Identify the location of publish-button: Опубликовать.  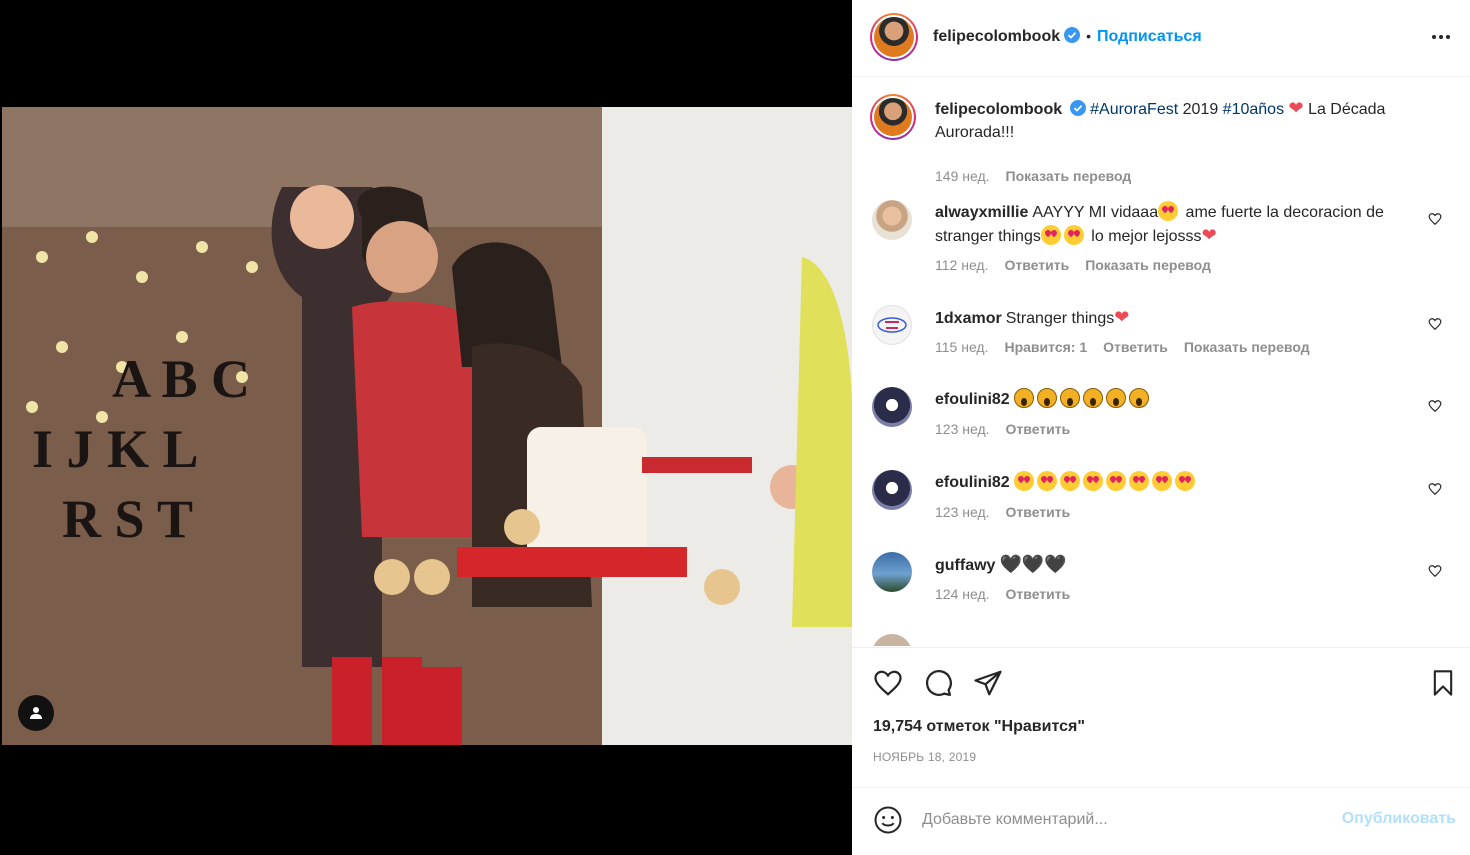
(1399, 819).